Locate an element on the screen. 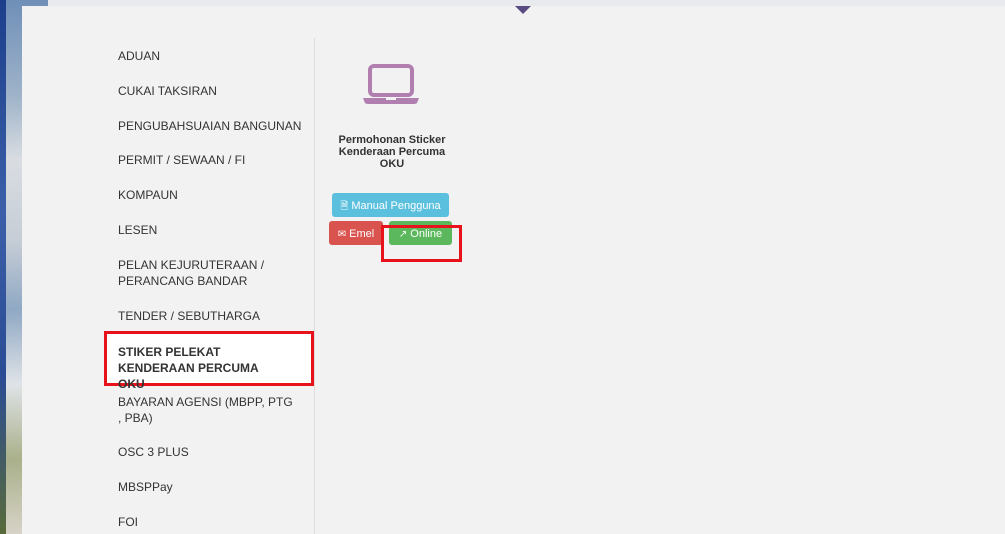 The width and height of the screenshot is (1005, 534). envelope-icon: ✉ is located at coordinates (342, 234).